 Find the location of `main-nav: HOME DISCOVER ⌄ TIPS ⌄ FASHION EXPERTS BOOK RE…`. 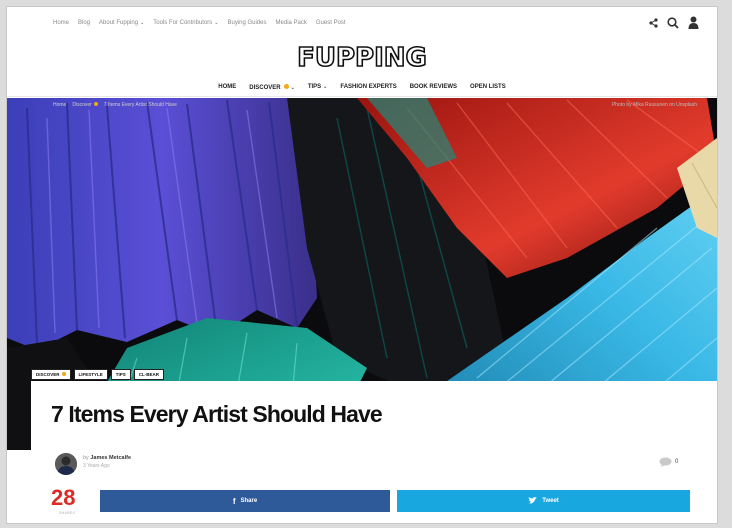

main-nav: HOME DISCOVER ⌄ TIPS ⌄ FASHION EXPERTS BOOK RE… is located at coordinates (362, 87).